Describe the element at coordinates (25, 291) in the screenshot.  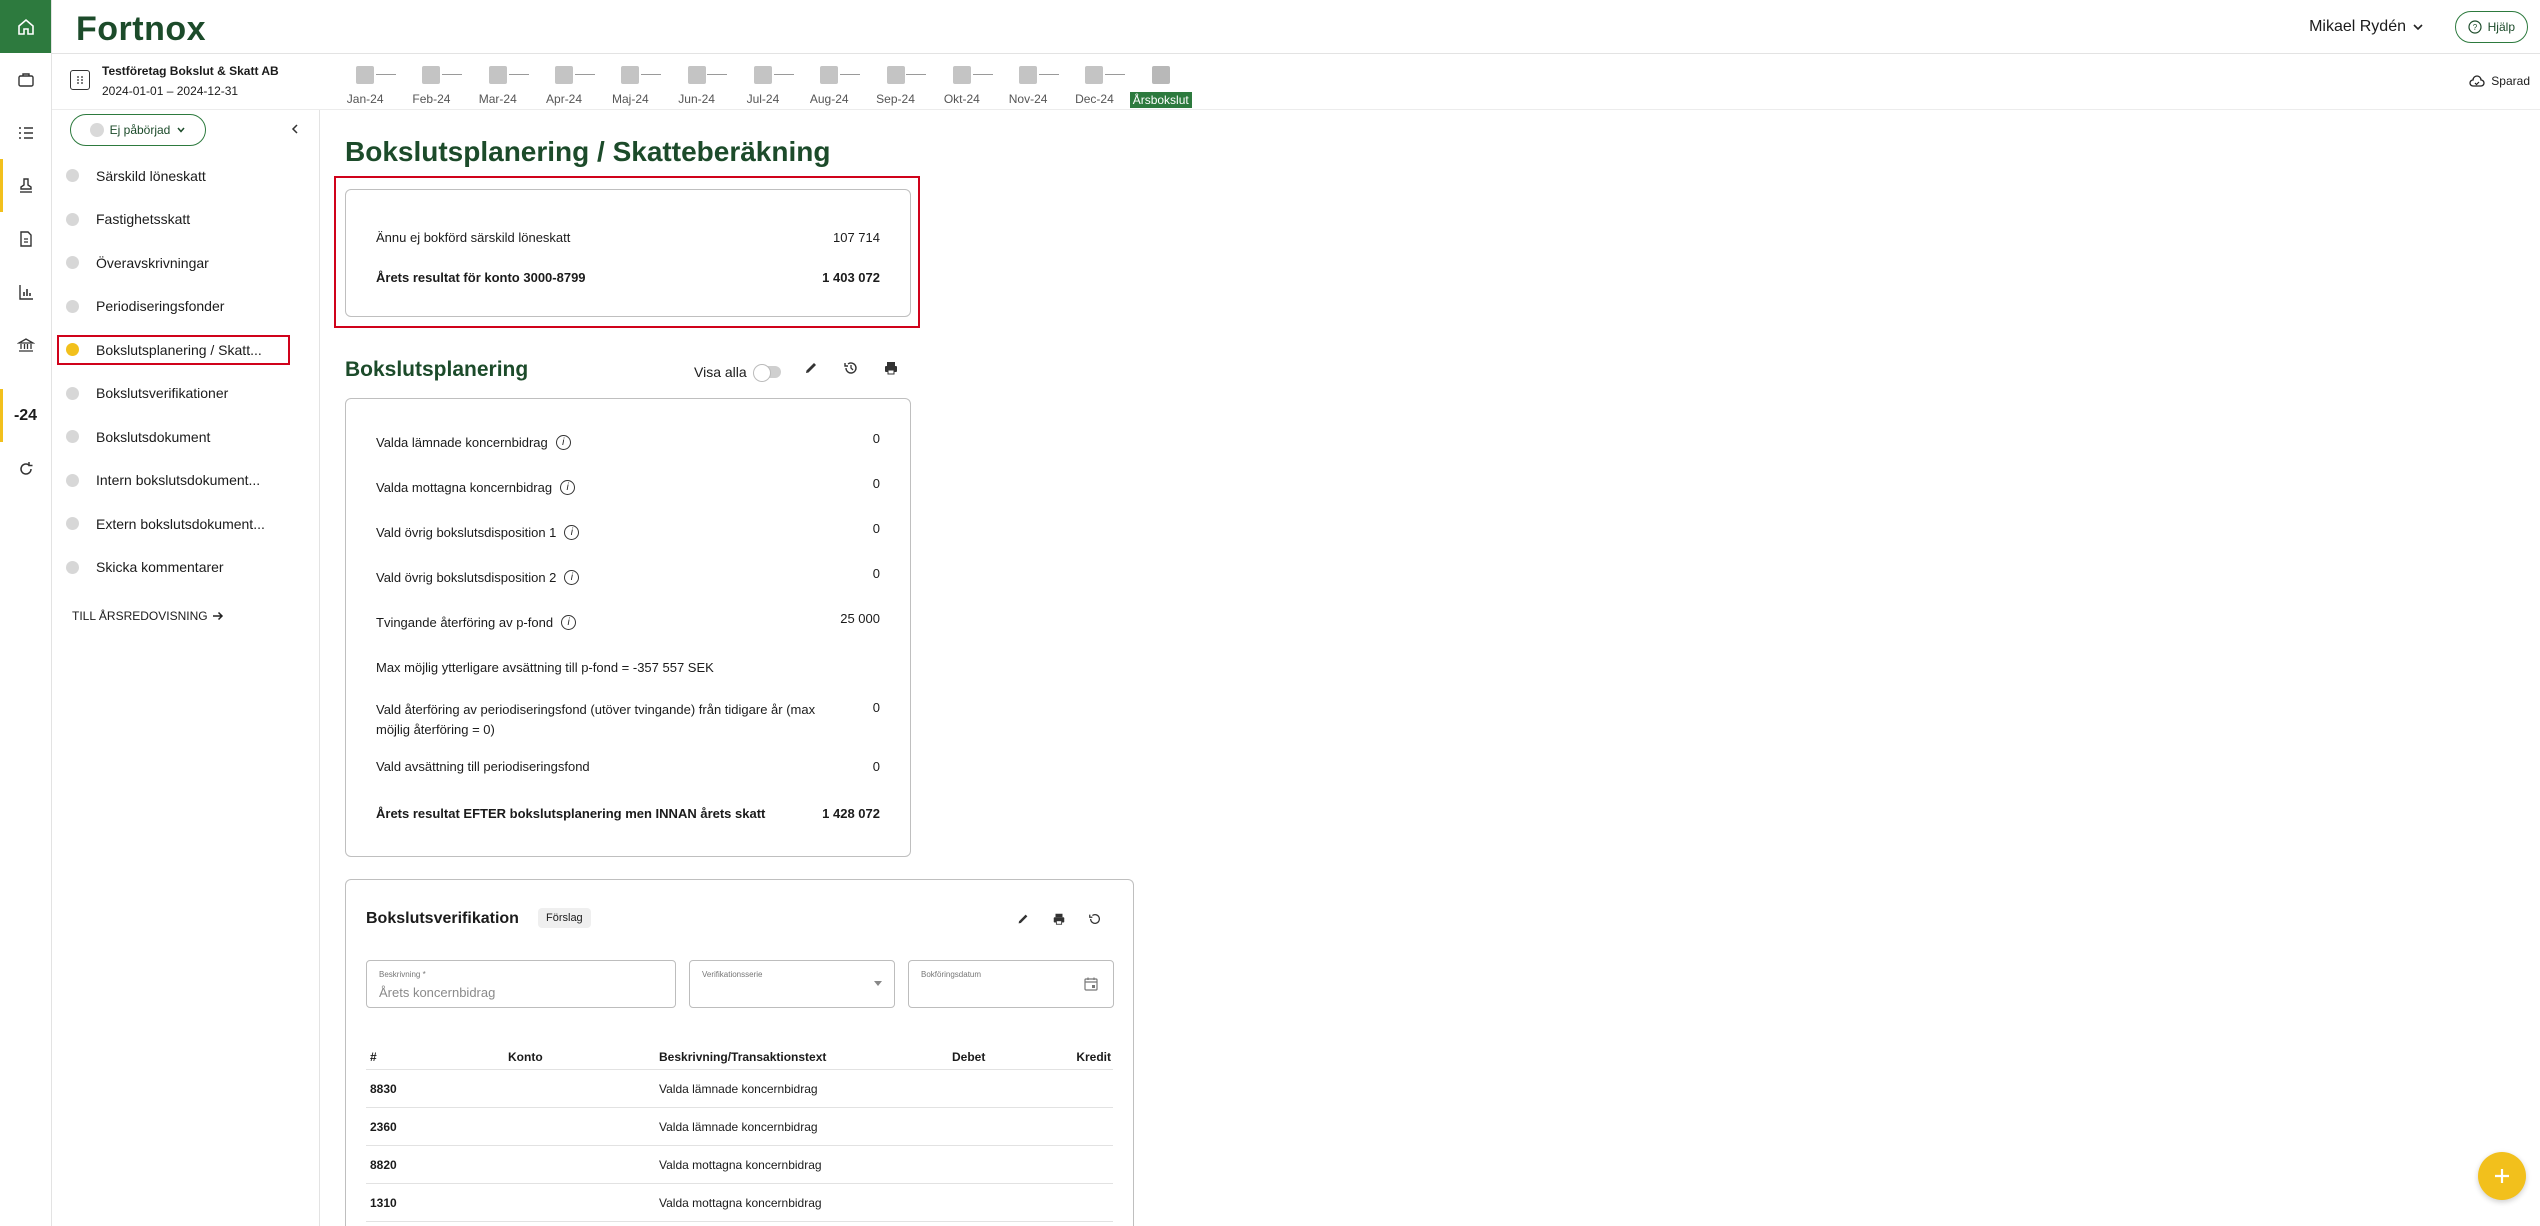
I see `chart-icon` at that location.